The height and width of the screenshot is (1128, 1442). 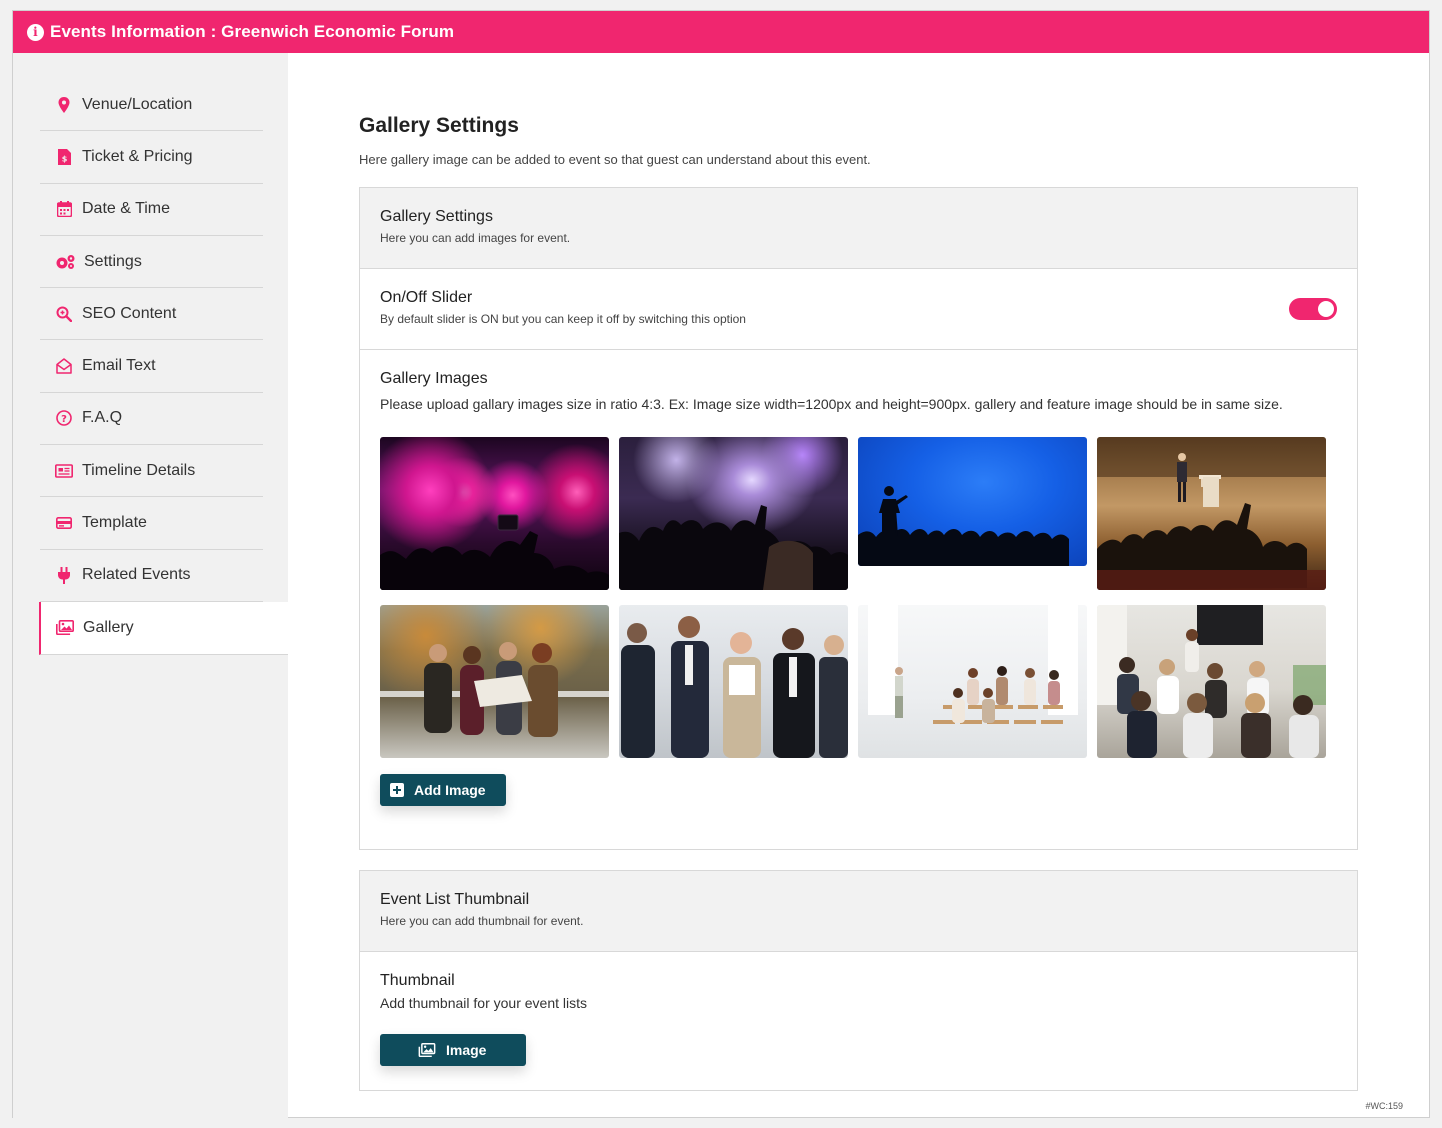 What do you see at coordinates (64, 314) in the screenshot?
I see `search-icon` at bounding box center [64, 314].